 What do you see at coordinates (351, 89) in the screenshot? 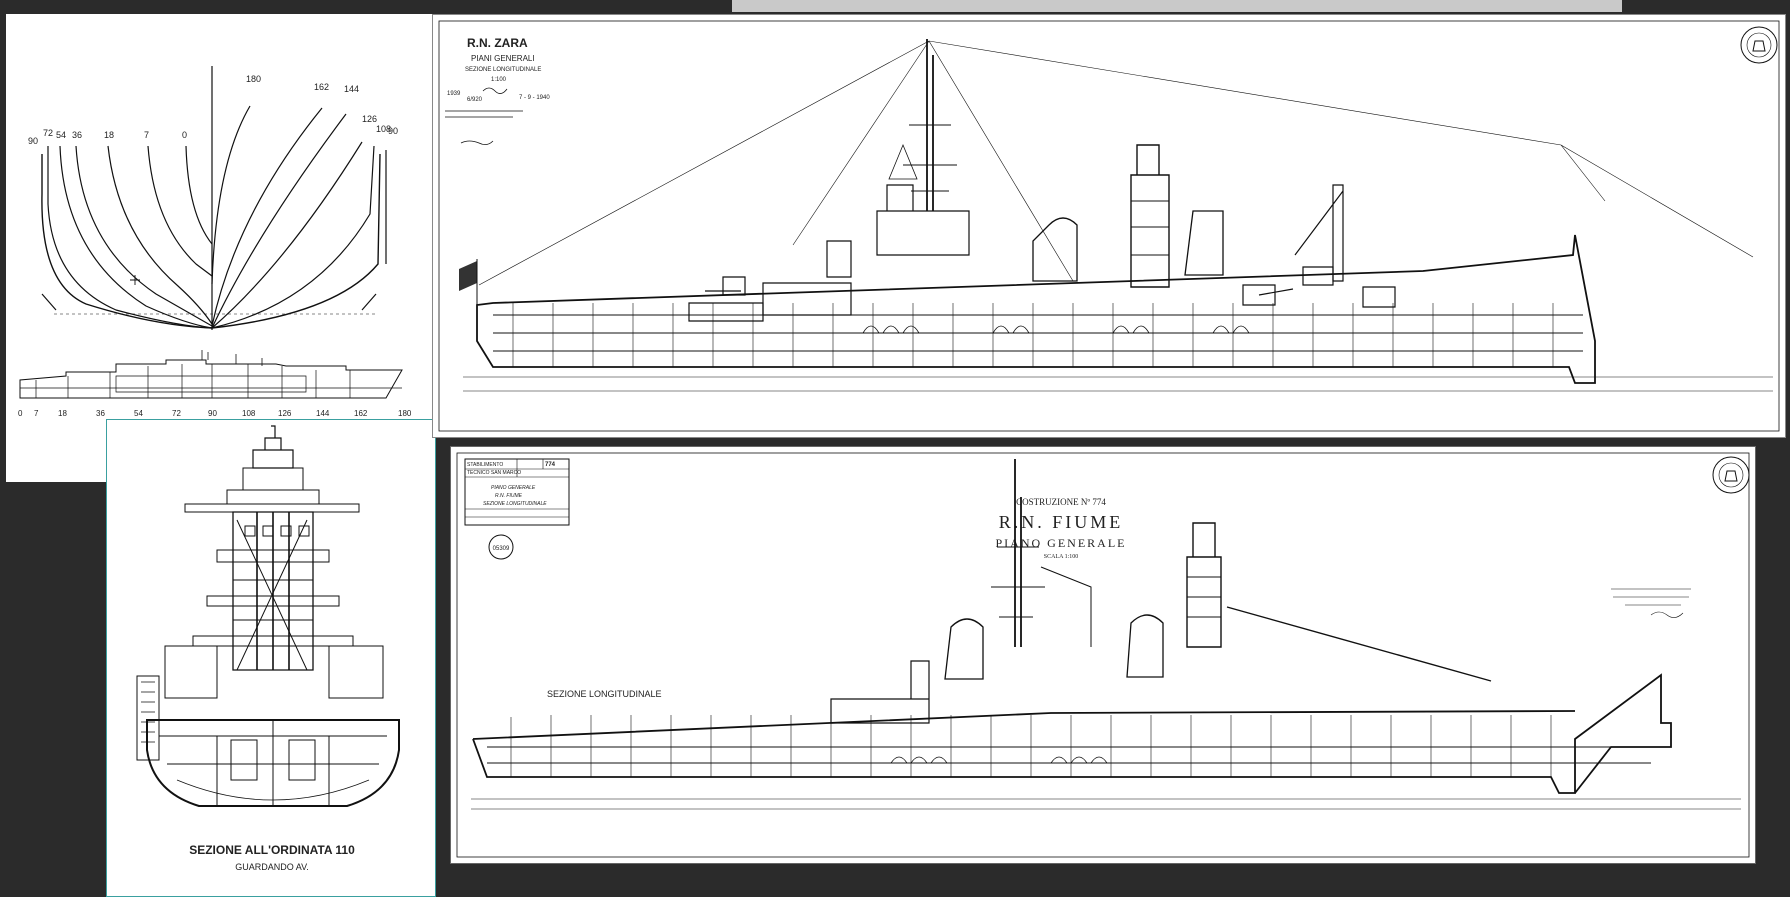
I see `station-label: 144` at bounding box center [351, 89].